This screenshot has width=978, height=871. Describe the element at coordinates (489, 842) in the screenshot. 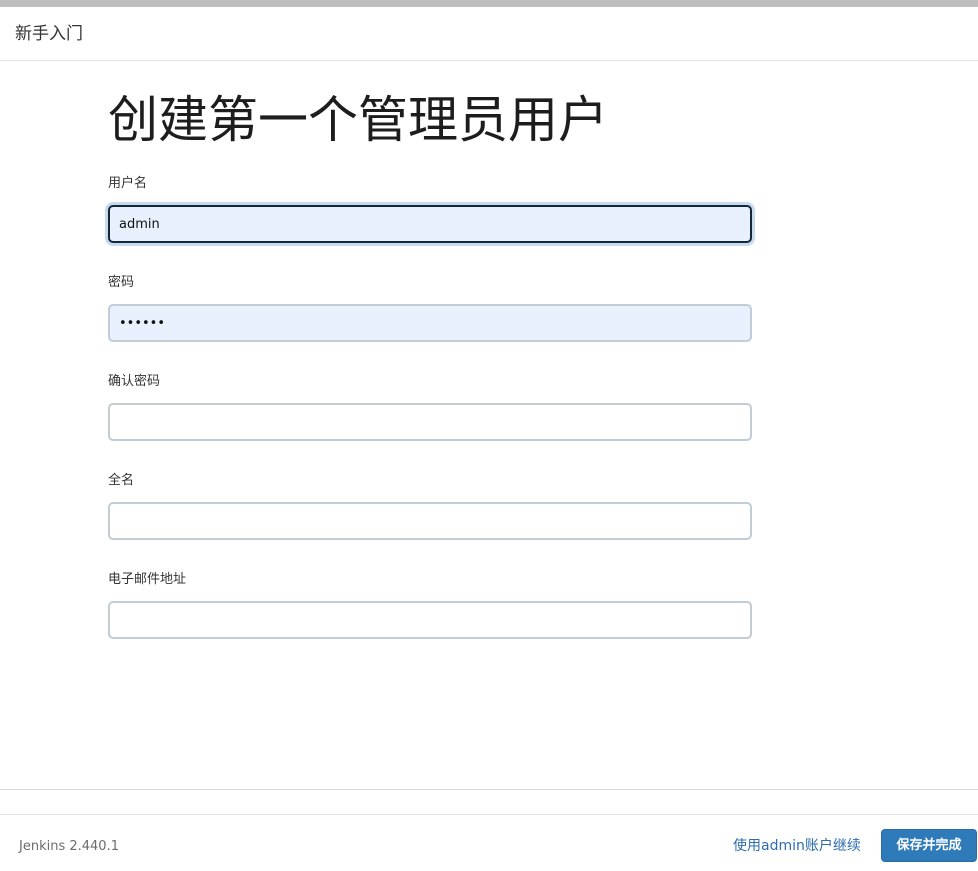

I see `dialog-footer: Jenkins 2.440.1 使用admin账户继续 保存并完成` at that location.